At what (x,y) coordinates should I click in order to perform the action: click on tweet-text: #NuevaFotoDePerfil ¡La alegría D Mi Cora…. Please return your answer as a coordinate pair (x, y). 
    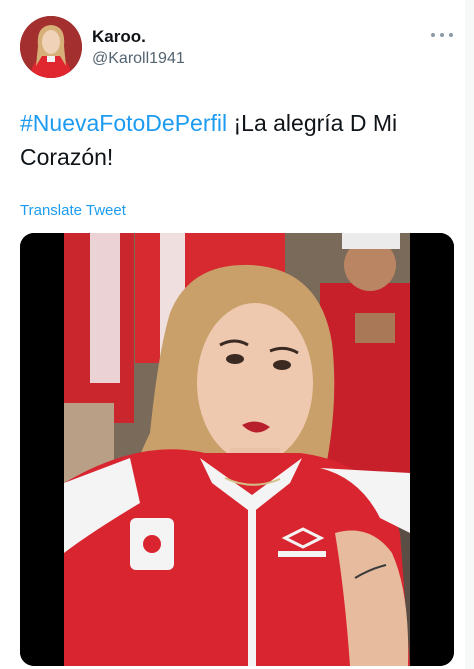
    Looking at the image, I should click on (240, 140).